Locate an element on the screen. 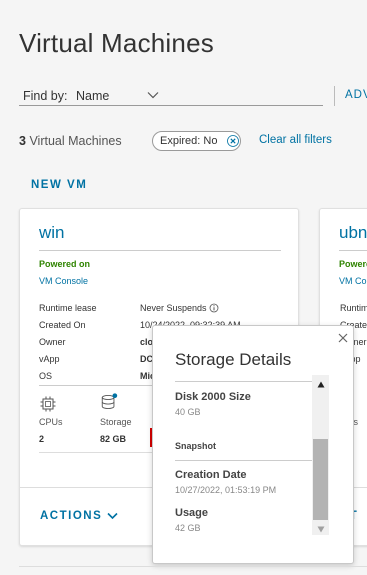  triangle-down-icon is located at coordinates (321, 529).